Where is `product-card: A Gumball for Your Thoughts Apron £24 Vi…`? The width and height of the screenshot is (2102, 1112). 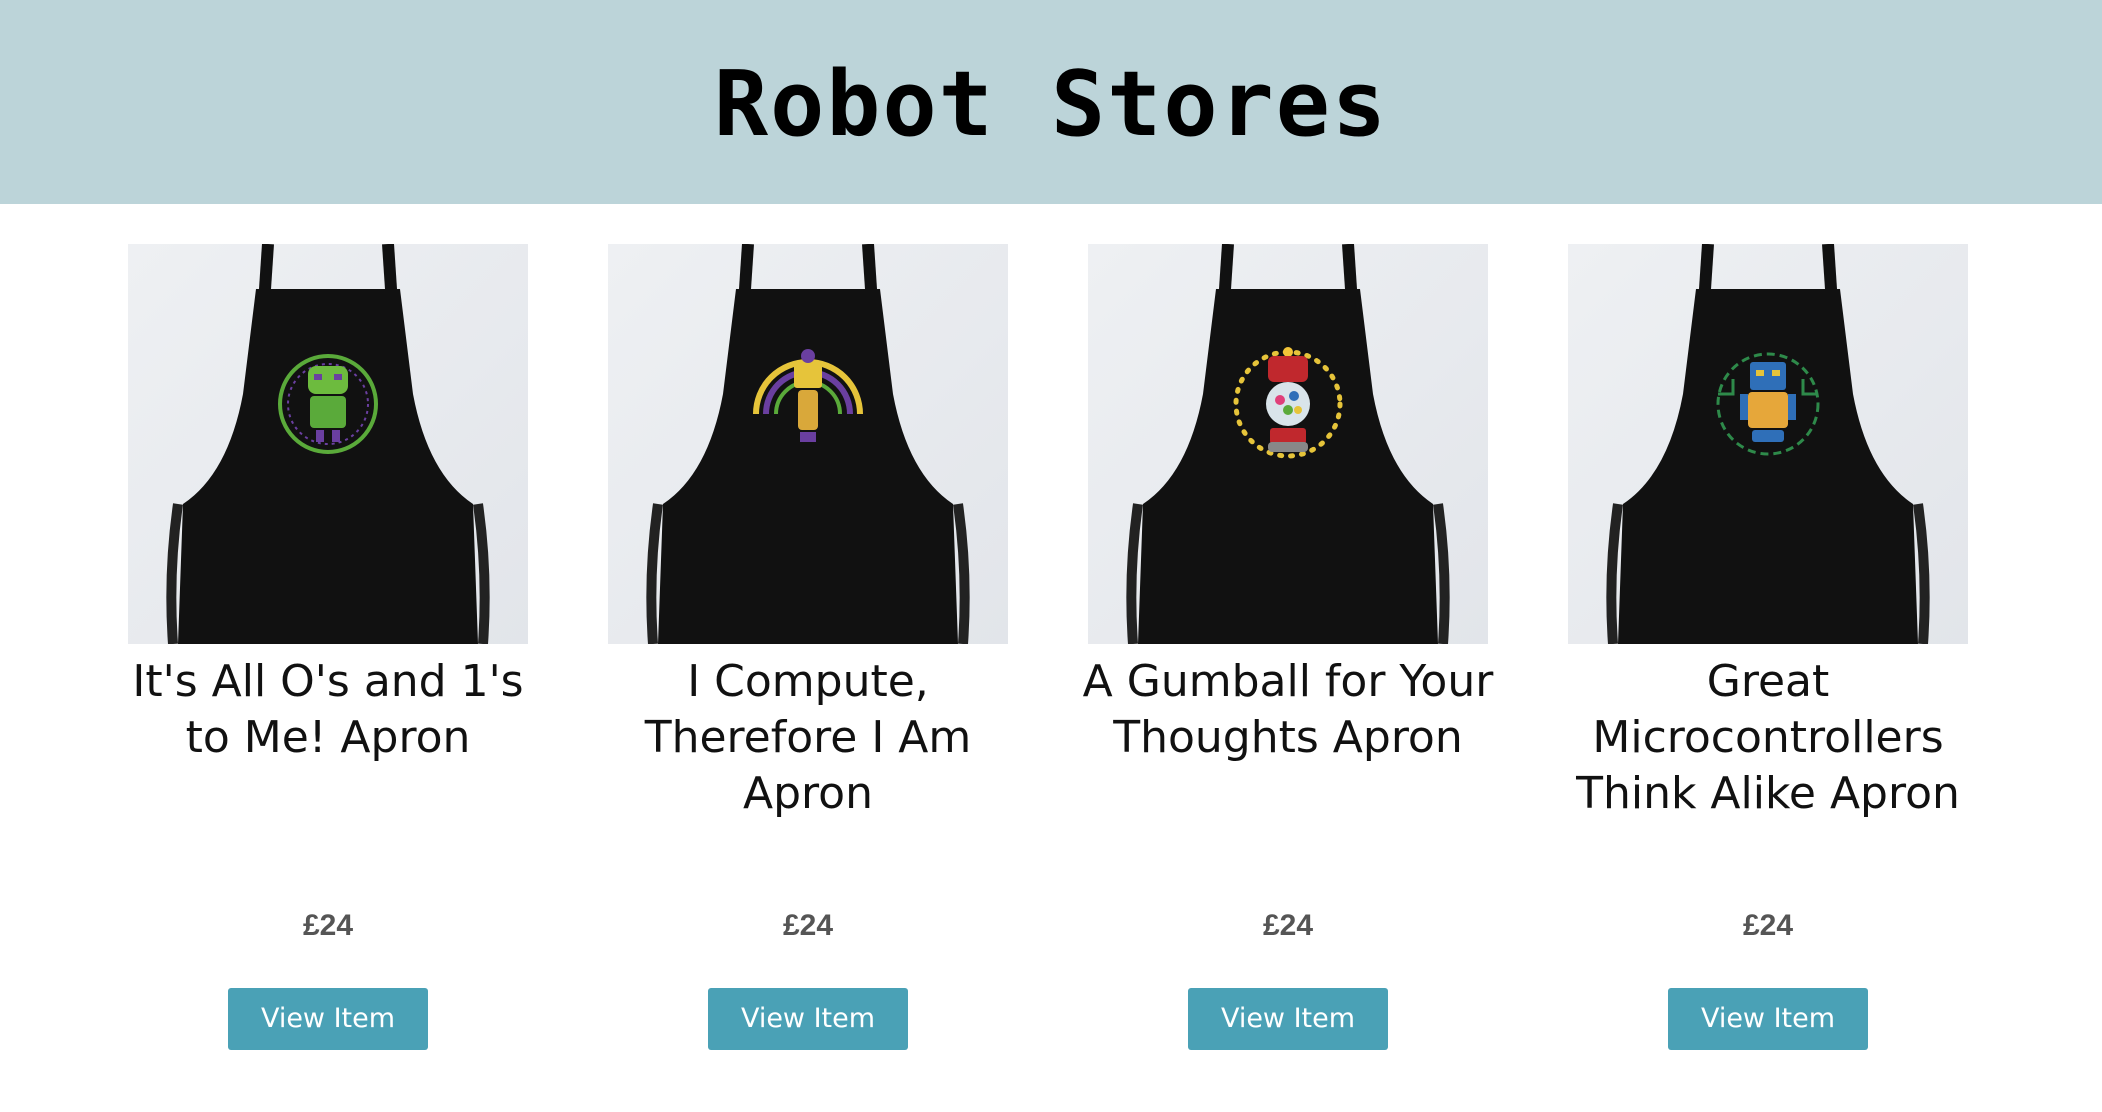 product-card: A Gumball for Your Thoughts Apron £24 Vi… is located at coordinates (1288, 654).